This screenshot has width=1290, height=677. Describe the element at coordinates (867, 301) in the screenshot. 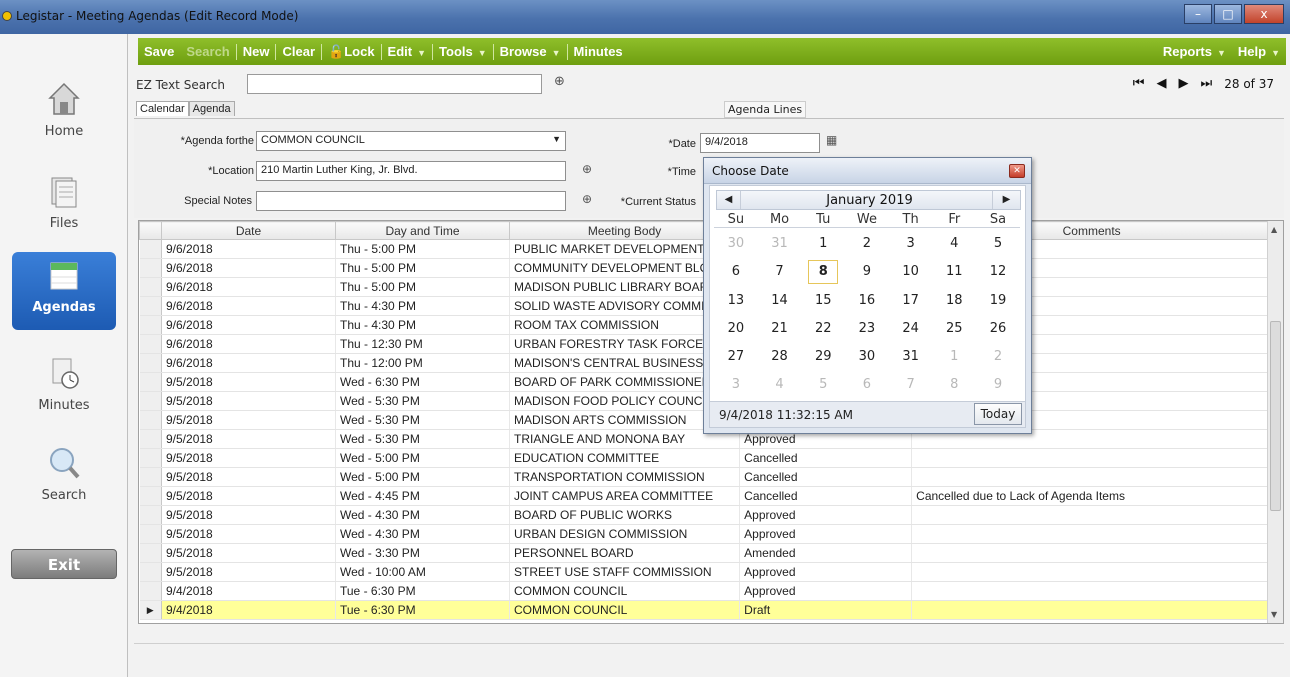

I see `day-cell: 16` at that location.